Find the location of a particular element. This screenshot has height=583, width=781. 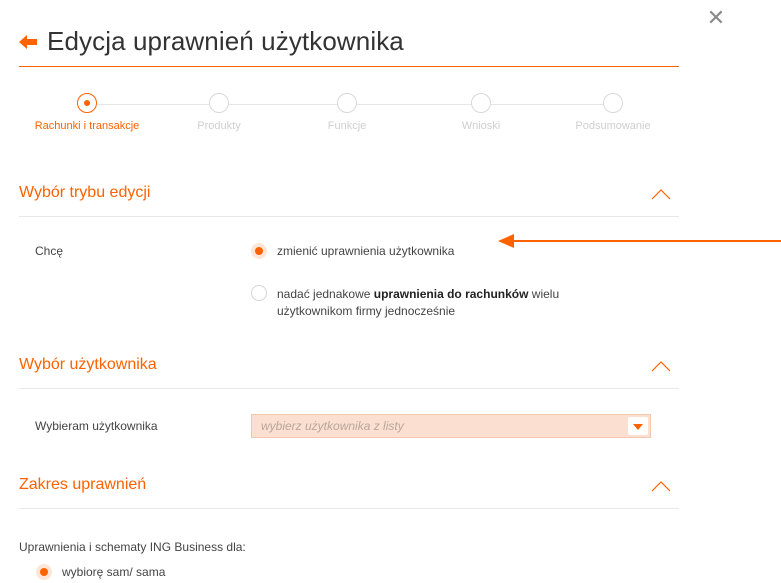

radio-change-permissions is located at coordinates (259, 251).